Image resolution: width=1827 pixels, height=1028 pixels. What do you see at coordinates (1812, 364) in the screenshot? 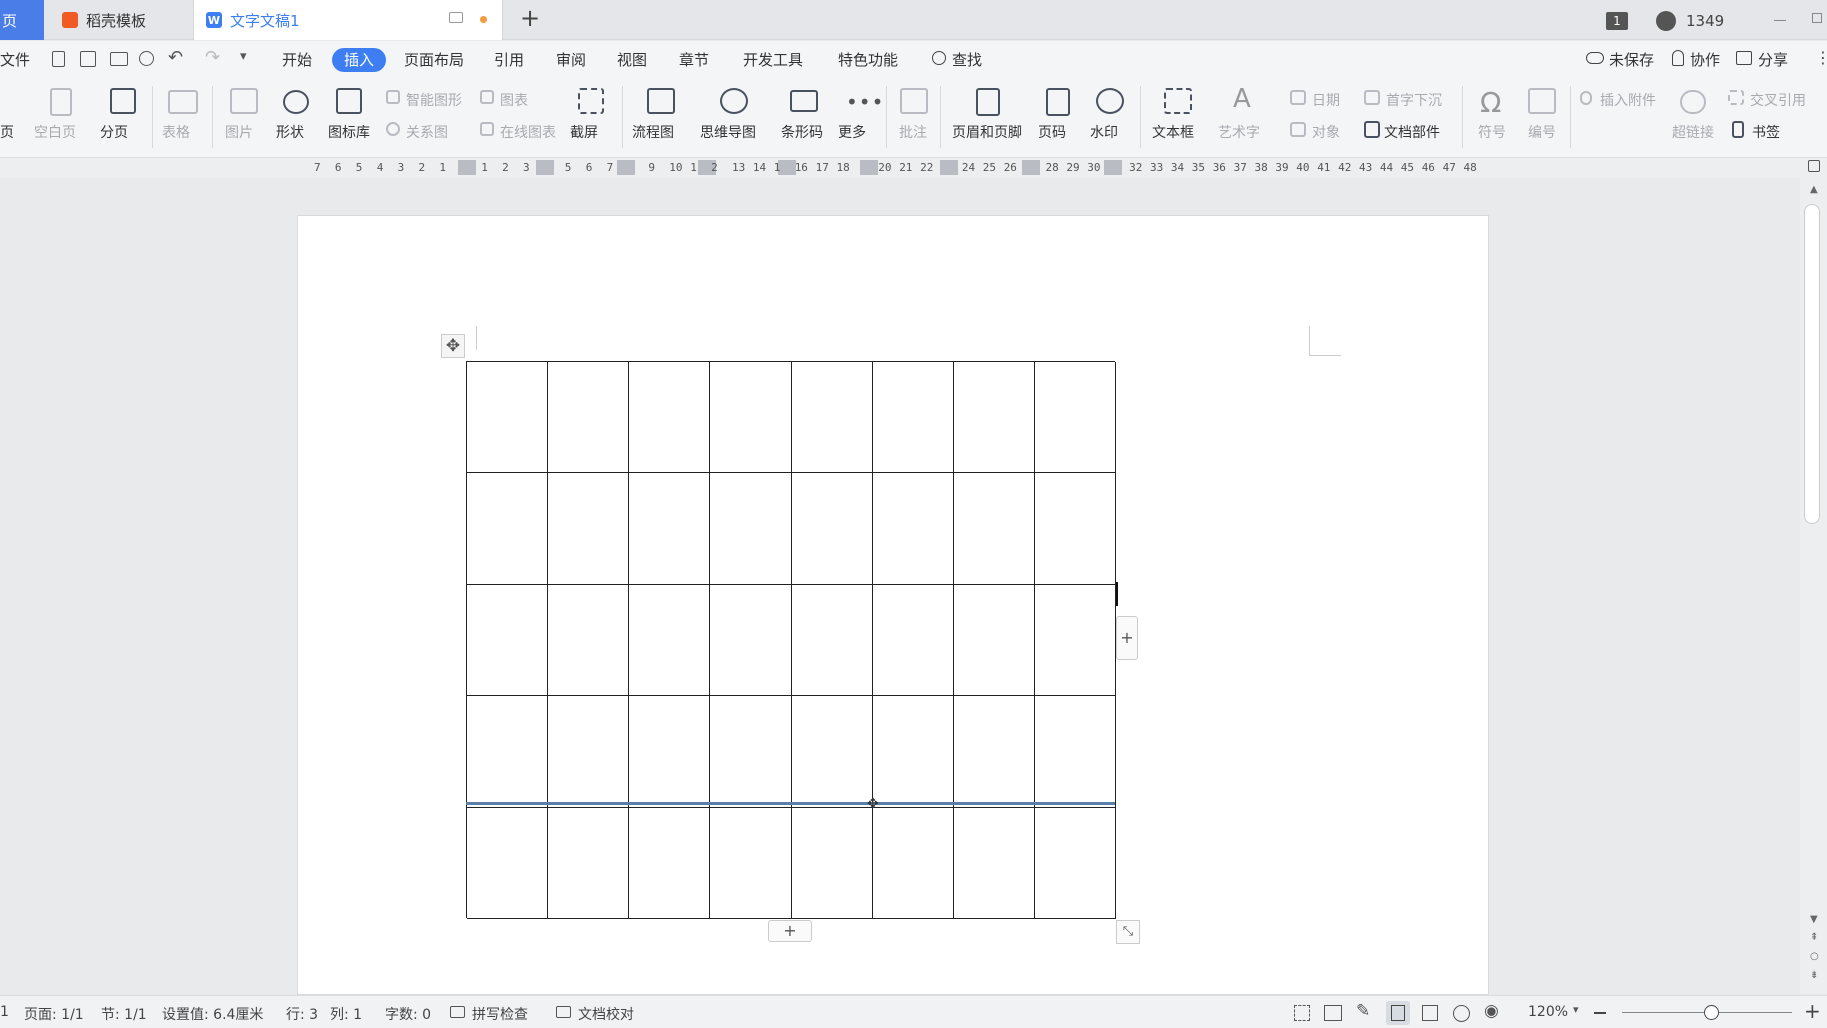
I see `scroll-thumb` at bounding box center [1812, 364].